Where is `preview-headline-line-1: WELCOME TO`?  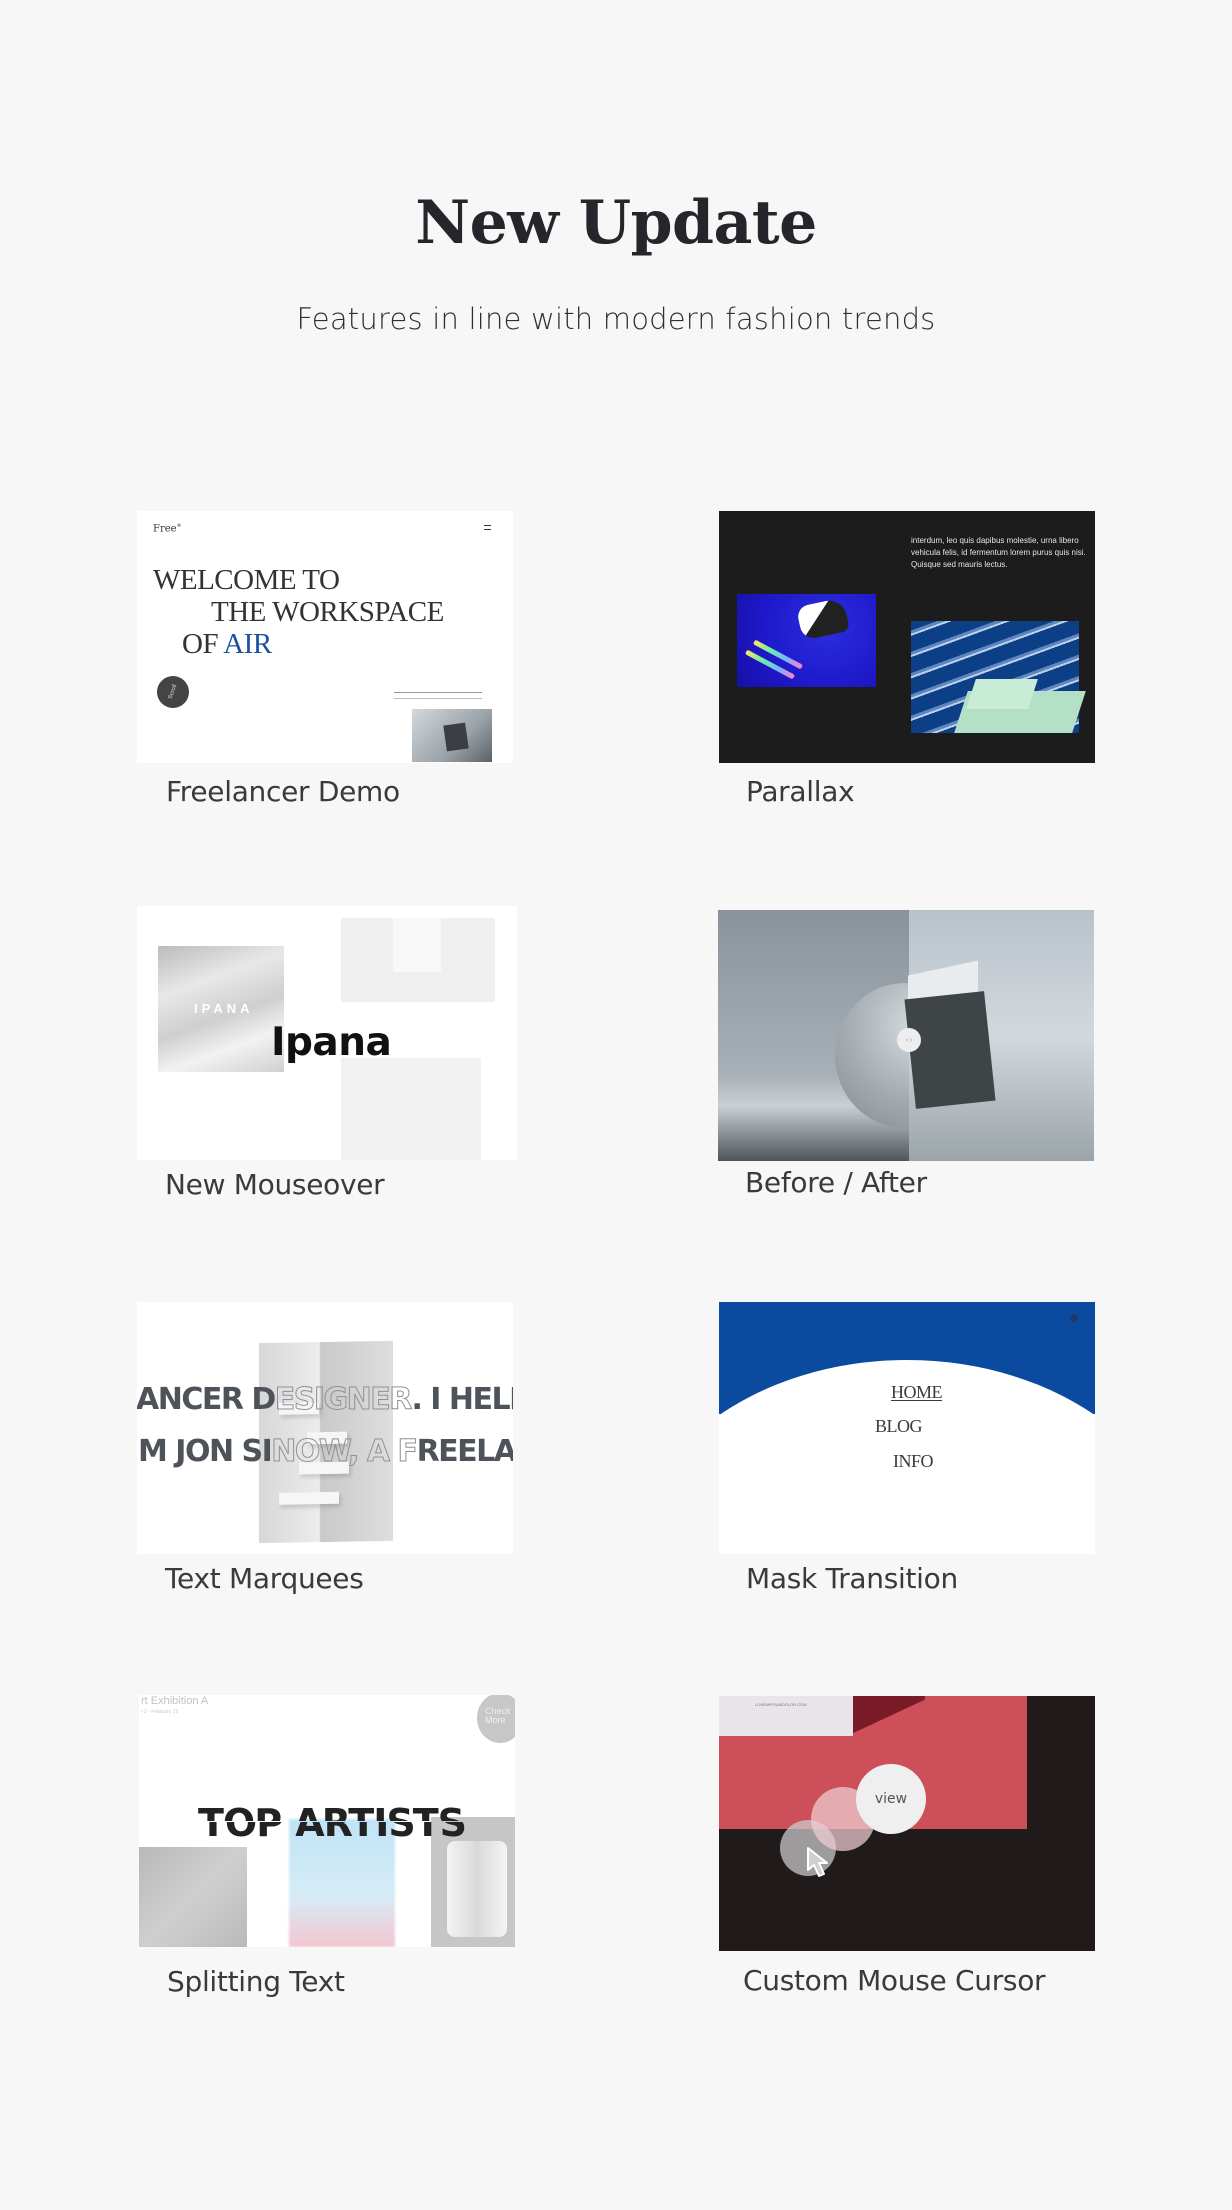 preview-headline-line-1: WELCOME TO is located at coordinates (246, 580).